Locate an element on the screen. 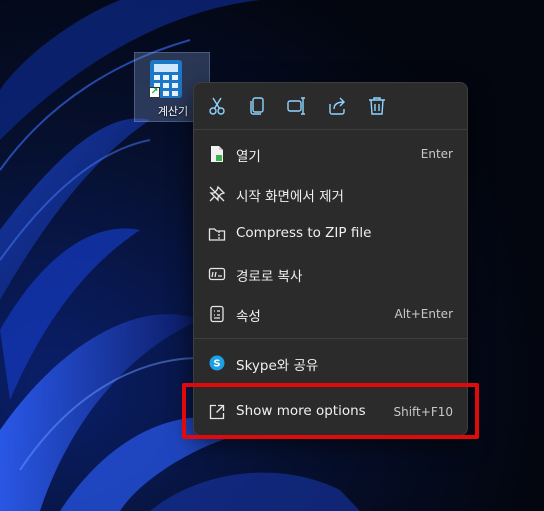  properties-icon is located at coordinates (217, 314).